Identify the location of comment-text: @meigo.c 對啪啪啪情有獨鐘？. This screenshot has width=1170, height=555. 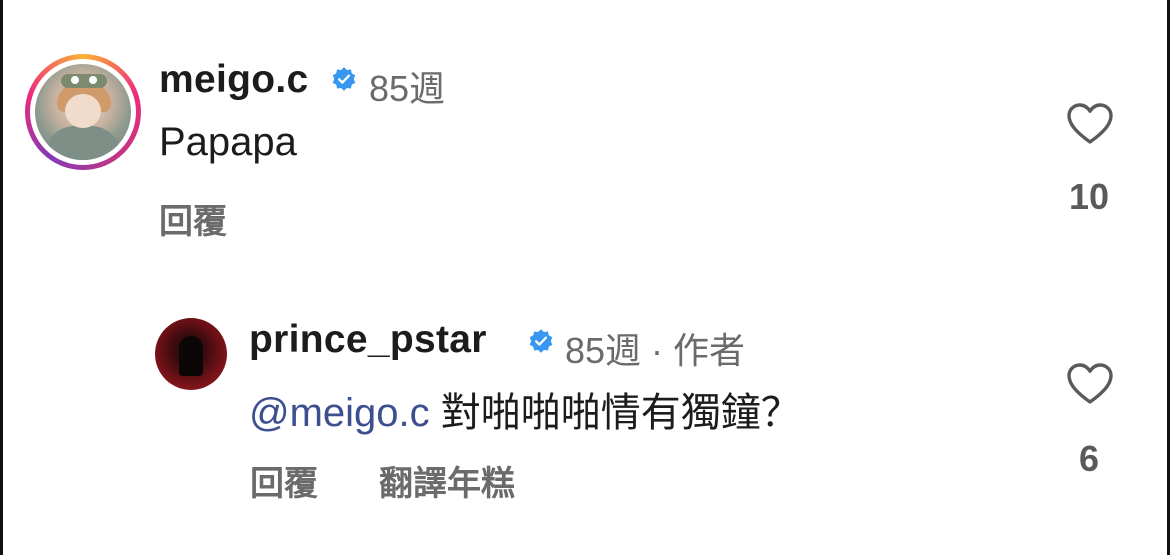
(525, 409).